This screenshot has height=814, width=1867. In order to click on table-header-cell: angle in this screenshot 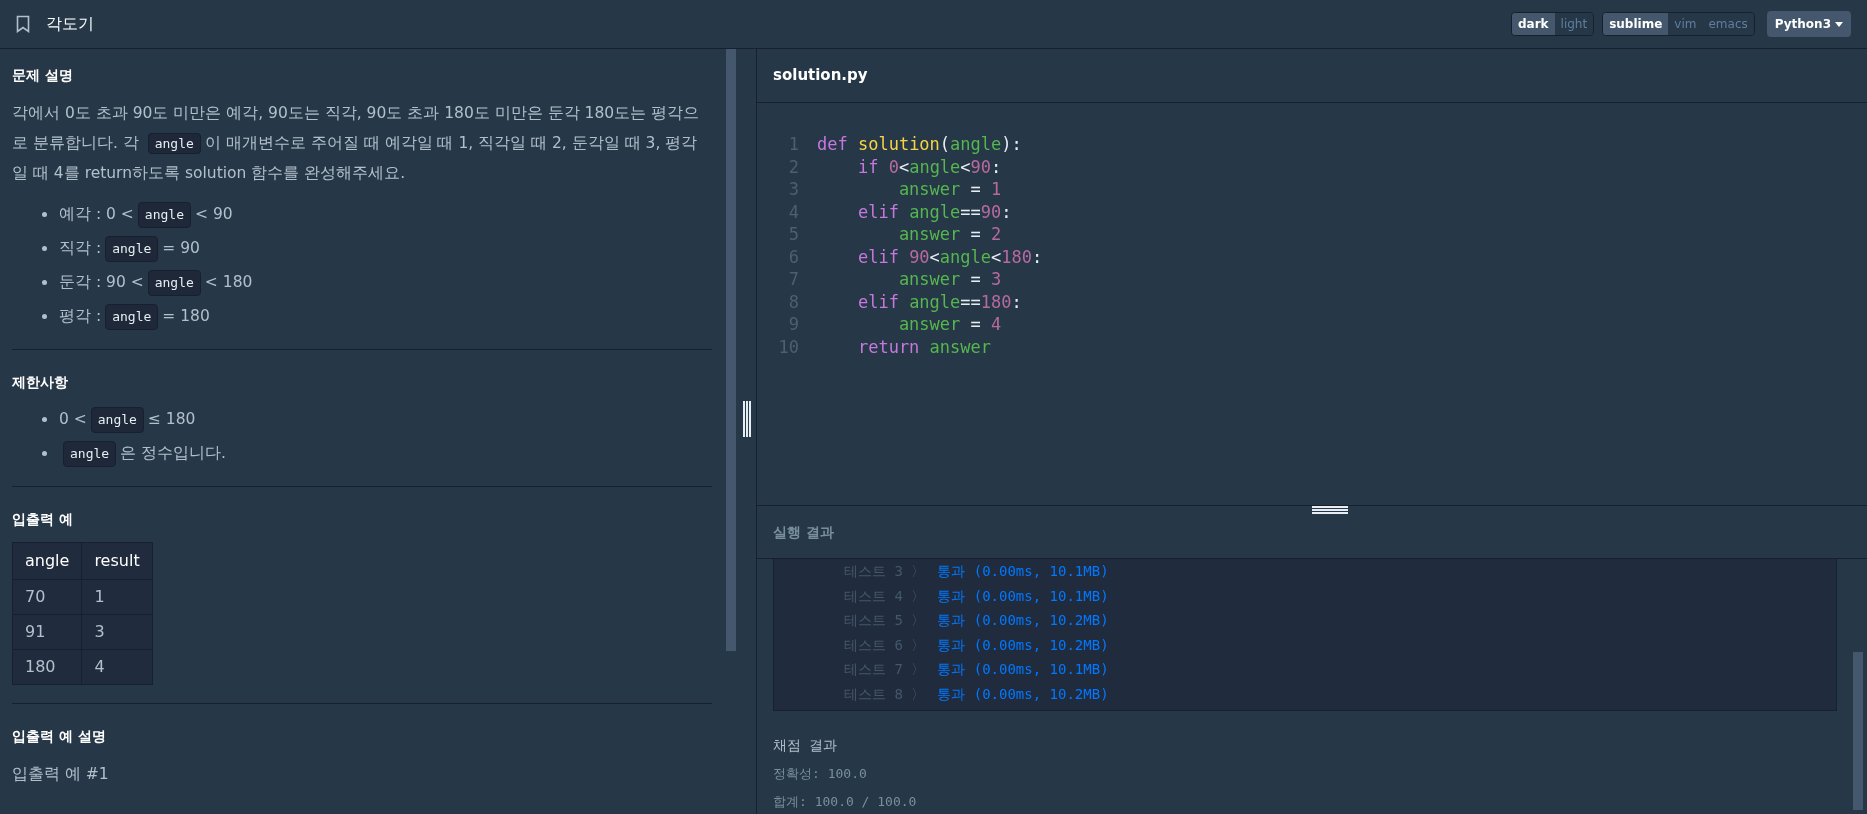, I will do `click(47, 561)`.